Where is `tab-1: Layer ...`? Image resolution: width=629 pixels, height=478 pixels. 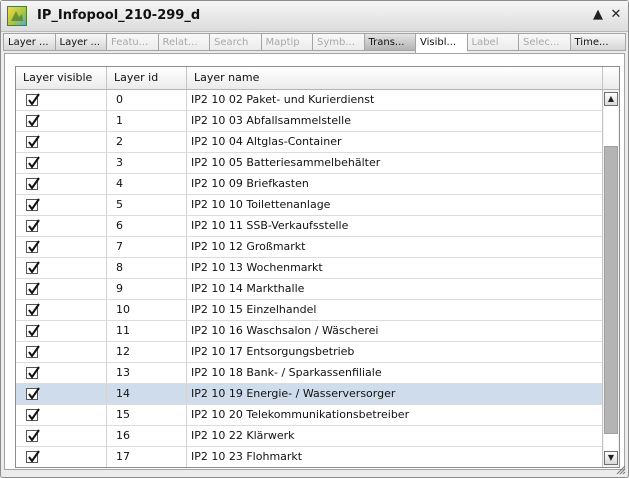
tab-1: Layer ... is located at coordinates (80, 42).